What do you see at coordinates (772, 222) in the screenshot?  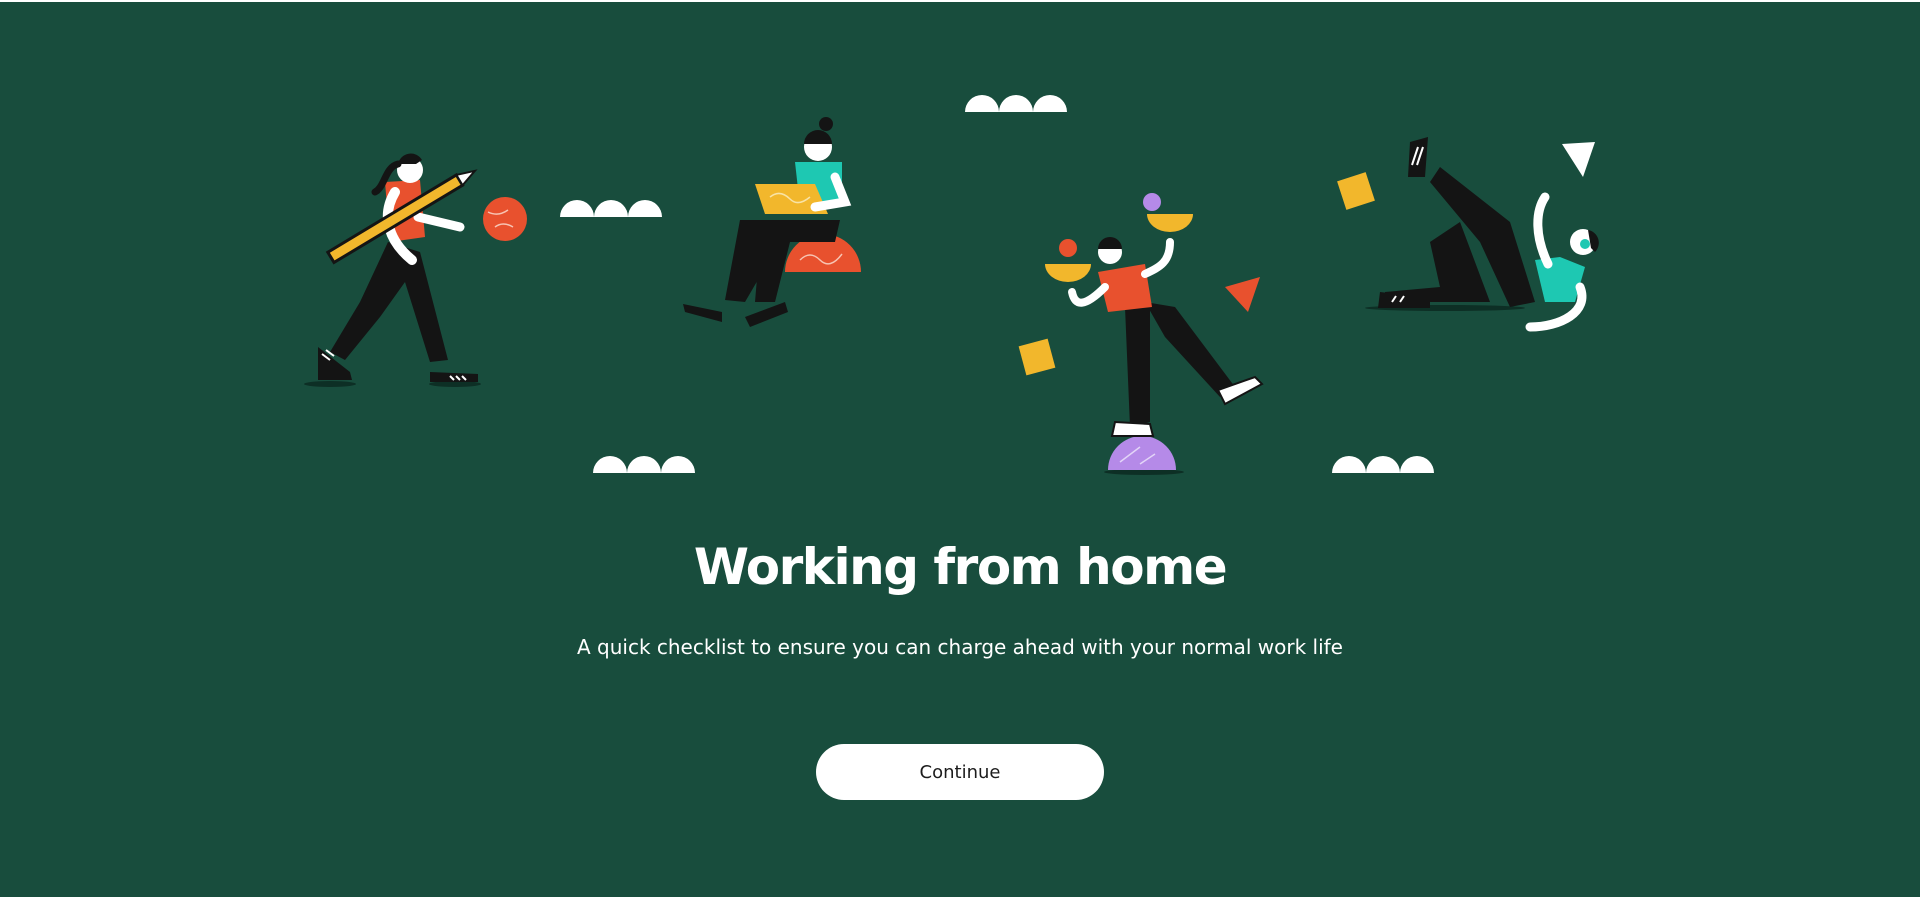 I see `person-with-laptop-figure` at bounding box center [772, 222].